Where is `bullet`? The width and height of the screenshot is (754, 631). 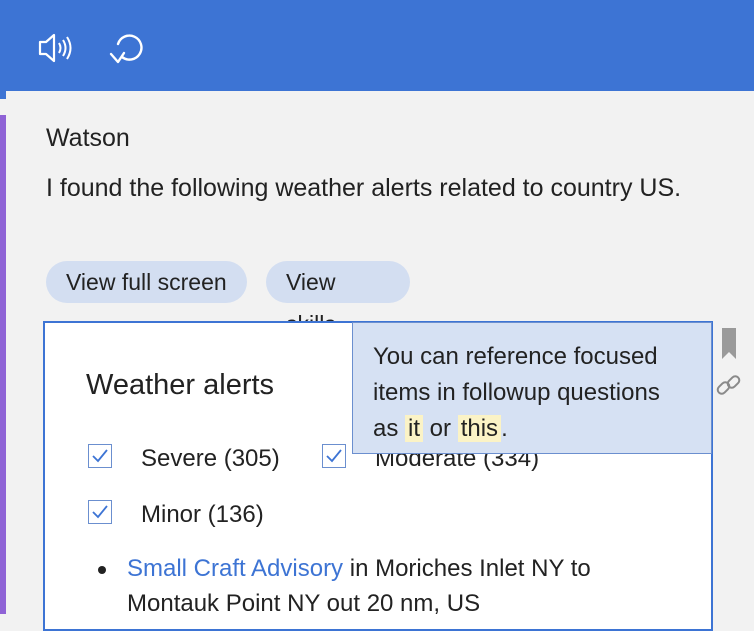
bullet is located at coordinates (102, 570).